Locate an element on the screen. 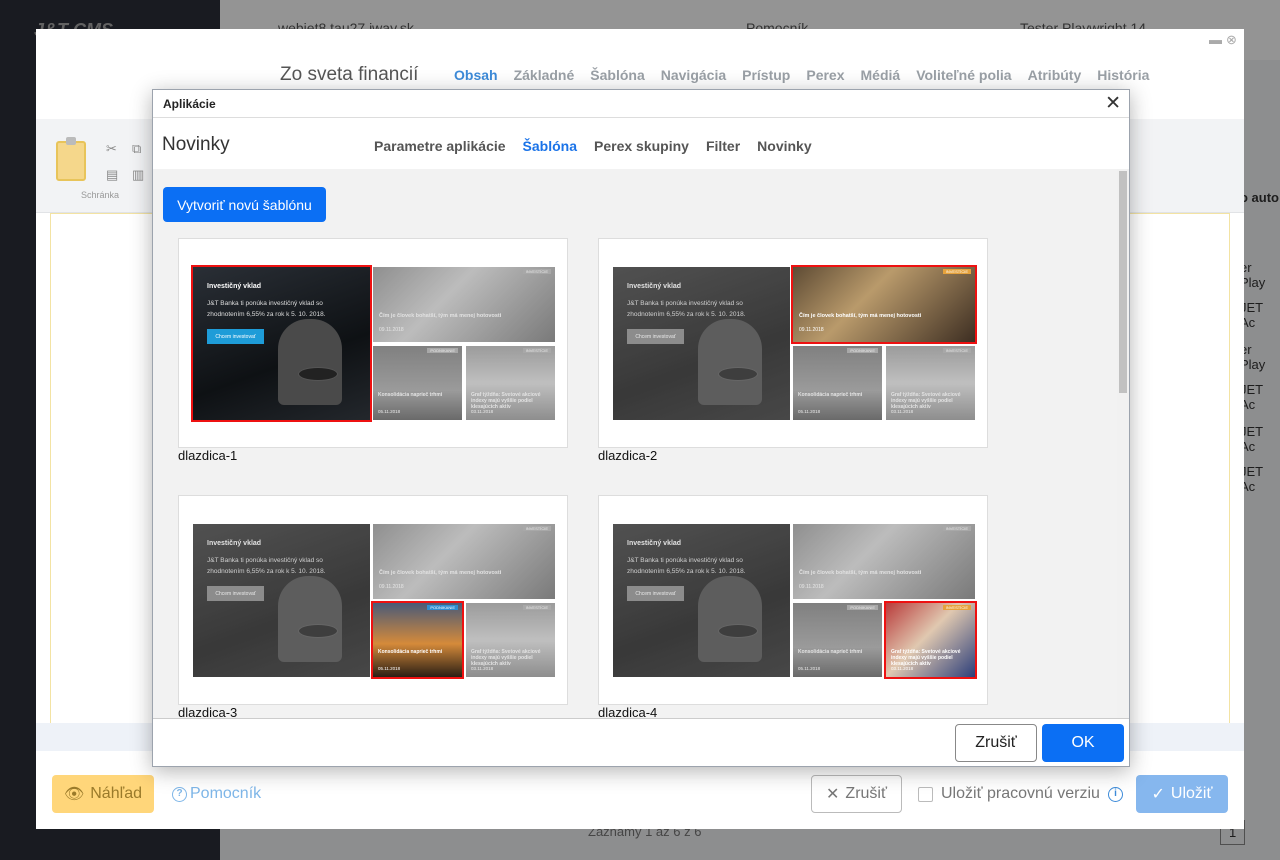  save-button: ✓ Uložiť is located at coordinates (1182, 794).